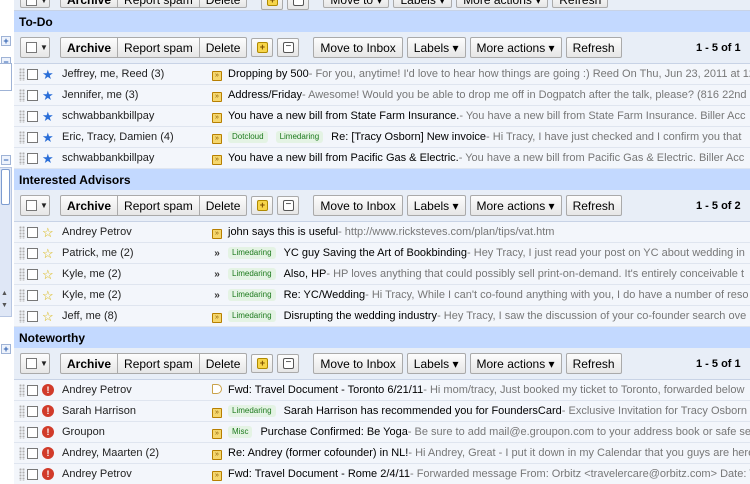  What do you see at coordinates (6, 160) in the screenshot?
I see `collapse-icon: −` at bounding box center [6, 160].